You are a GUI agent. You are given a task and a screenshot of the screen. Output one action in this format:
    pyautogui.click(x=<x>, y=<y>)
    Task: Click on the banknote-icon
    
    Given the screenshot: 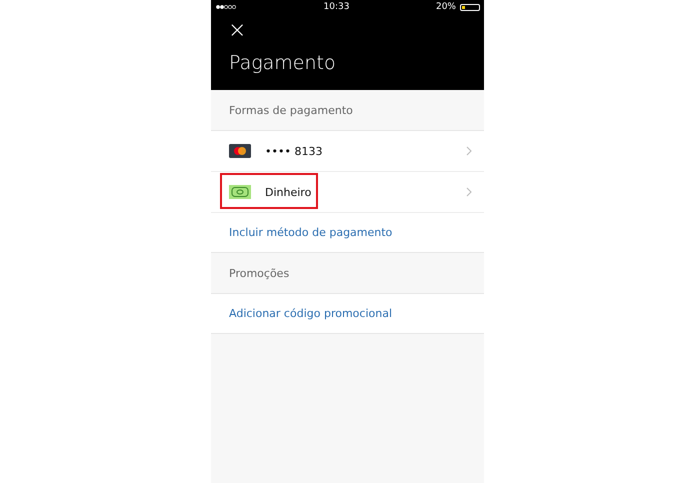 What is the action you would take?
    pyautogui.click(x=240, y=192)
    